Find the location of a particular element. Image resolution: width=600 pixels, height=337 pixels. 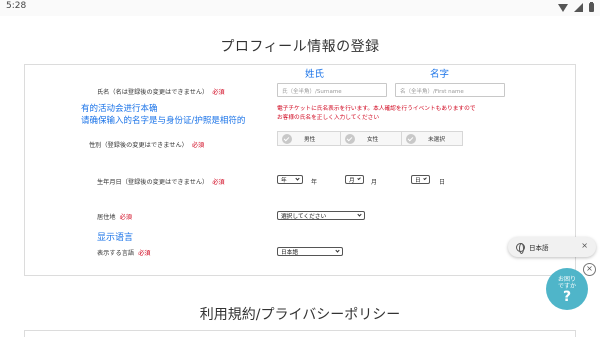

day-unit: 日 is located at coordinates (442, 182).